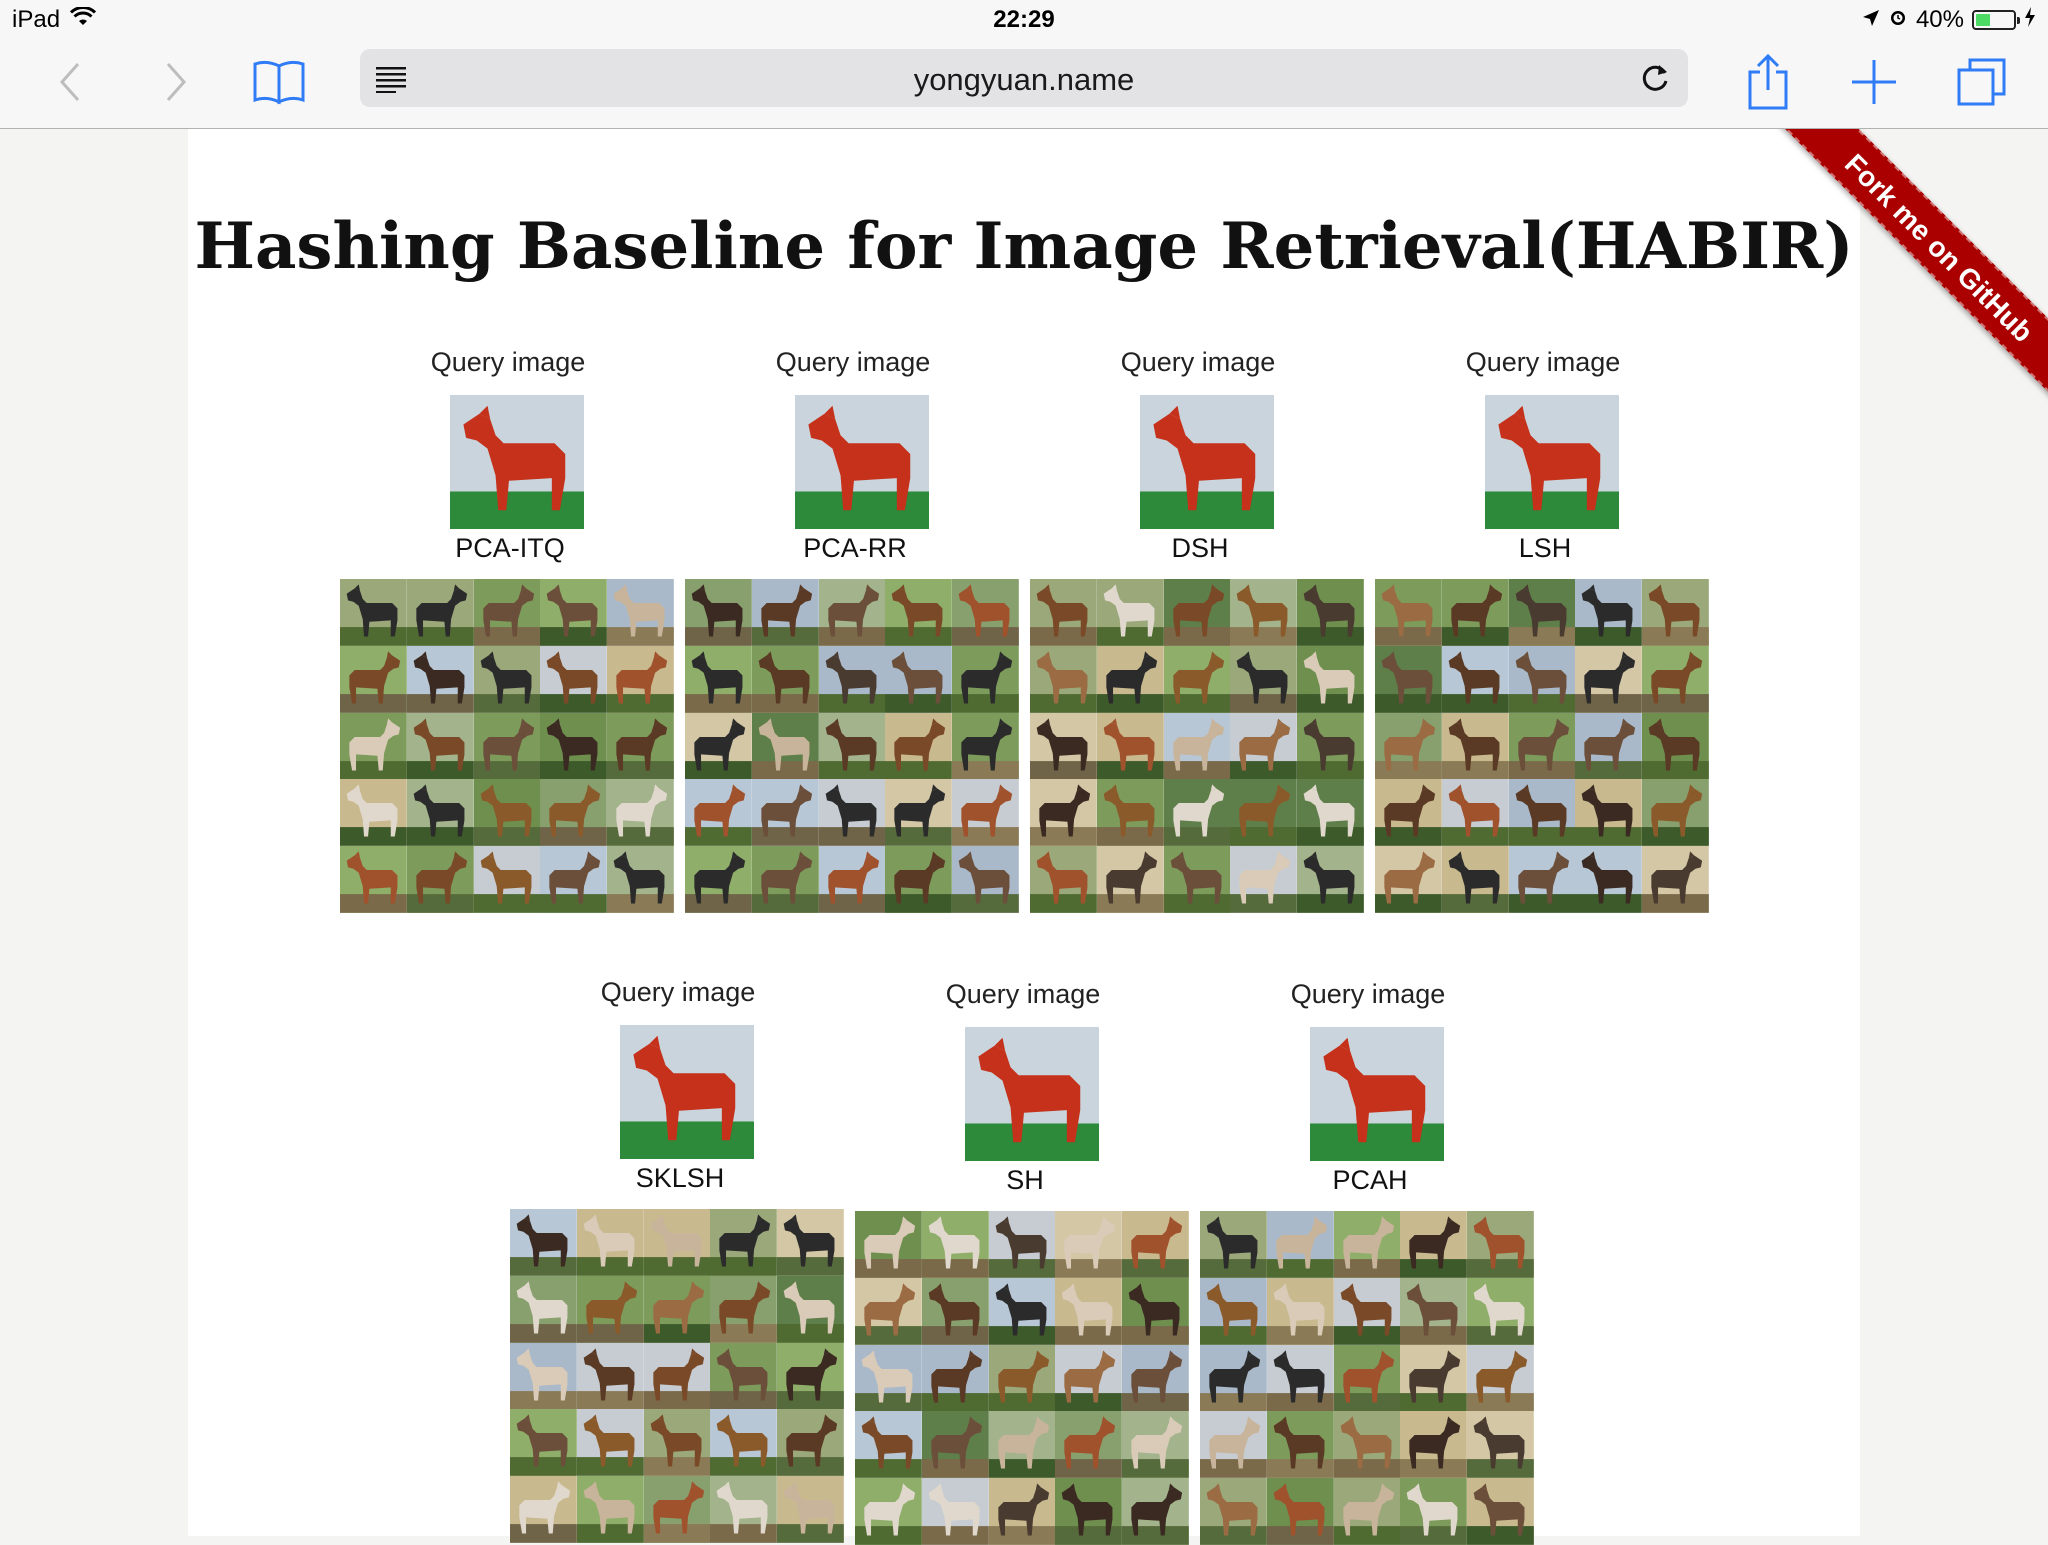 The image size is (2048, 1545). Describe the element at coordinates (1914, 268) in the screenshot. I see `fork-on-github-ribbon: Fork me on GitHub` at that location.